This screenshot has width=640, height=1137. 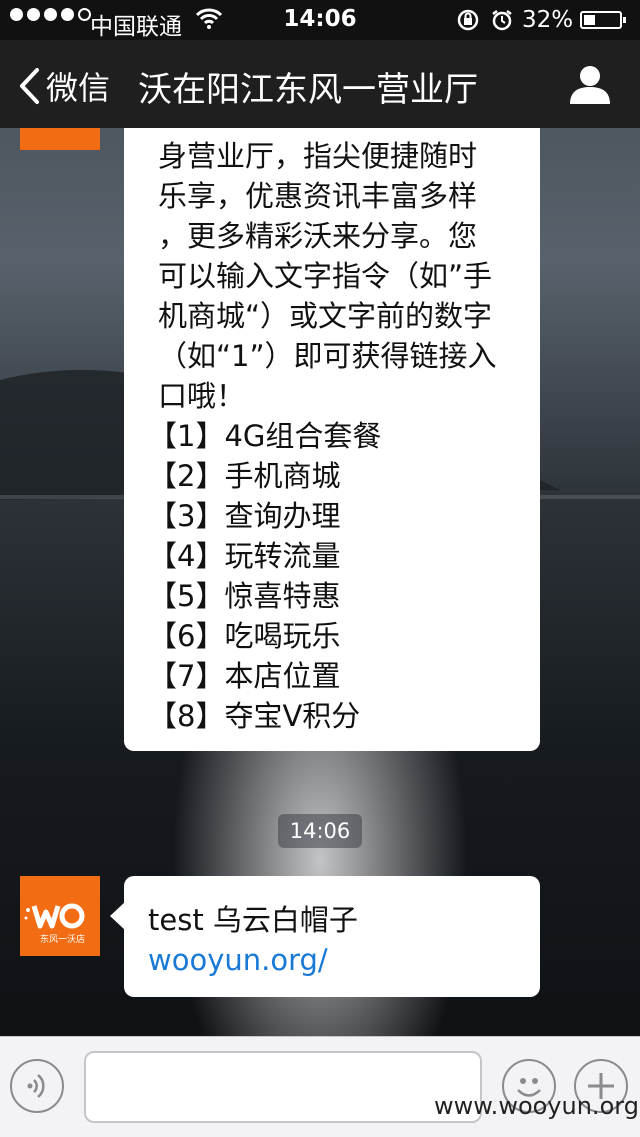 I want to click on battery-percentage: 32%, so click(x=548, y=20).